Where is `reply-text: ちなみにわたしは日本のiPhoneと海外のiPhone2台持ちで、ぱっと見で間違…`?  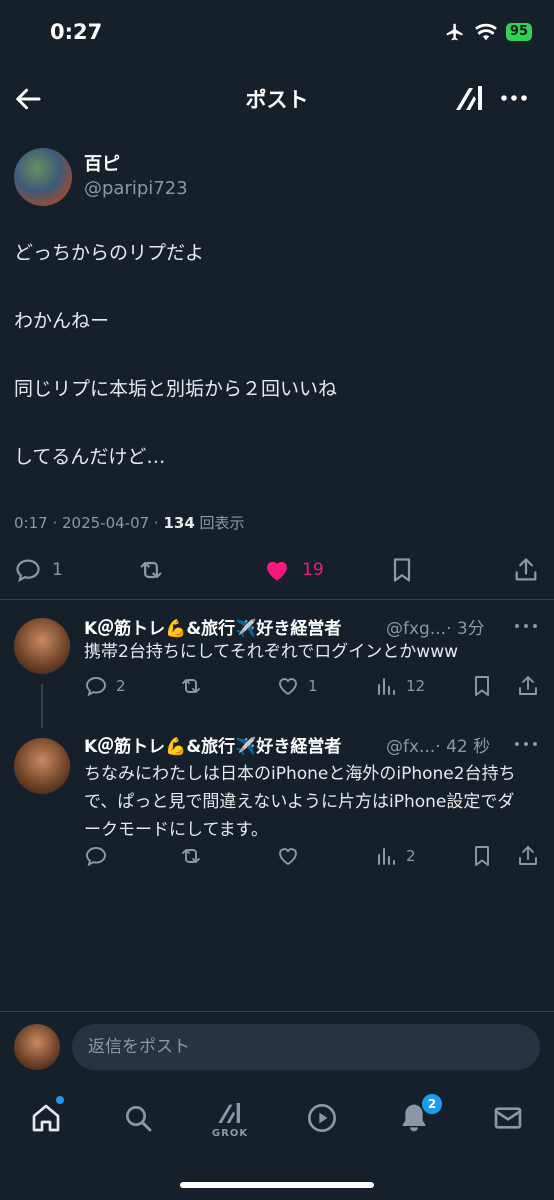 reply-text: ちなみにわたしは日本のiPhoneと海外のiPhone2台持ちで、ぱっと見で間違… is located at coordinates (300, 802).